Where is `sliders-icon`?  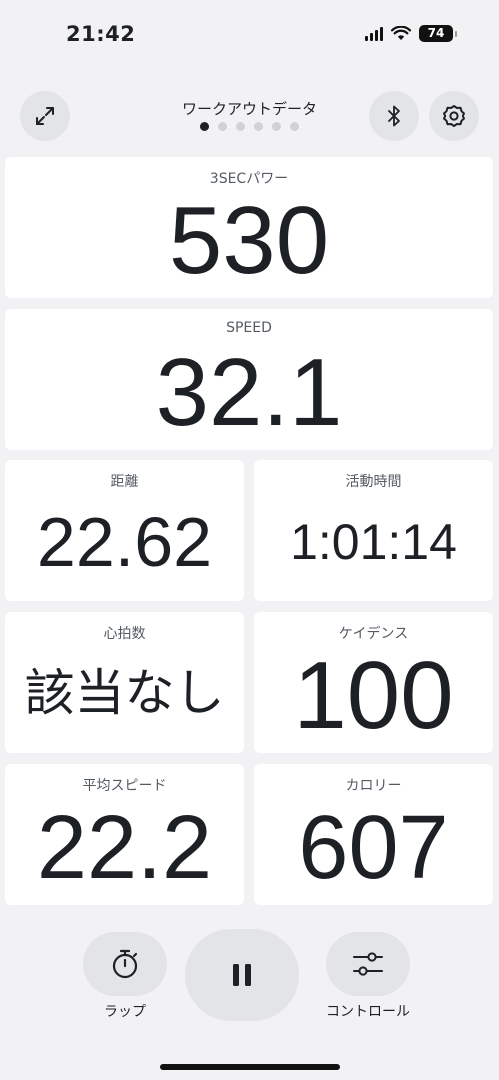
sliders-icon is located at coordinates (368, 964).